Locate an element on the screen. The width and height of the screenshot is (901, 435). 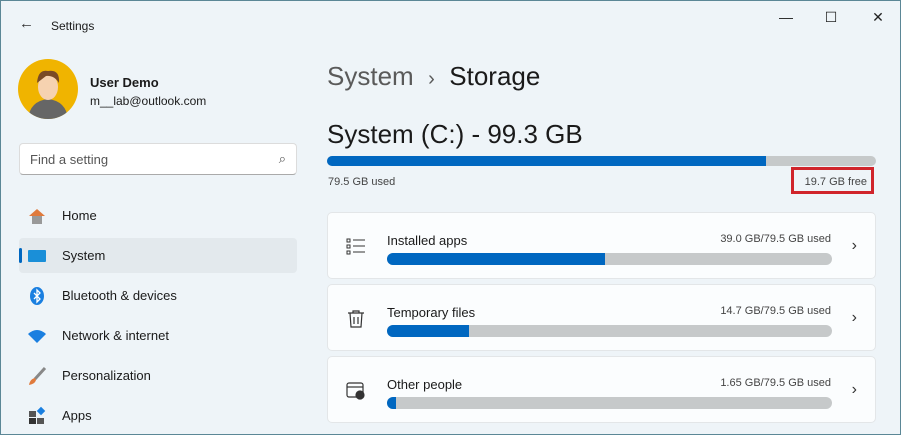
avatar is located at coordinates (48, 89).